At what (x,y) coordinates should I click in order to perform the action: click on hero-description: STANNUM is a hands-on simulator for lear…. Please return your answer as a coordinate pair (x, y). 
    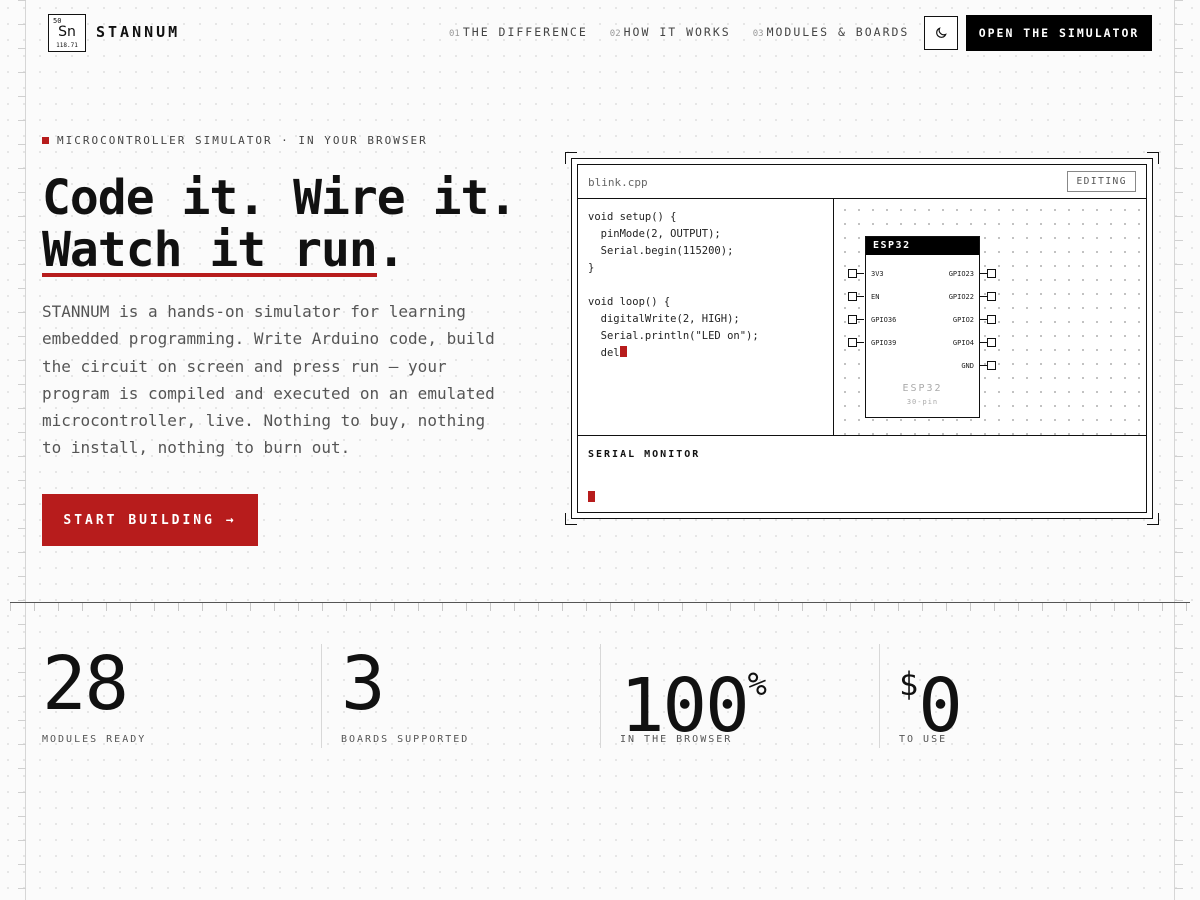
    Looking at the image, I should click on (268, 380).